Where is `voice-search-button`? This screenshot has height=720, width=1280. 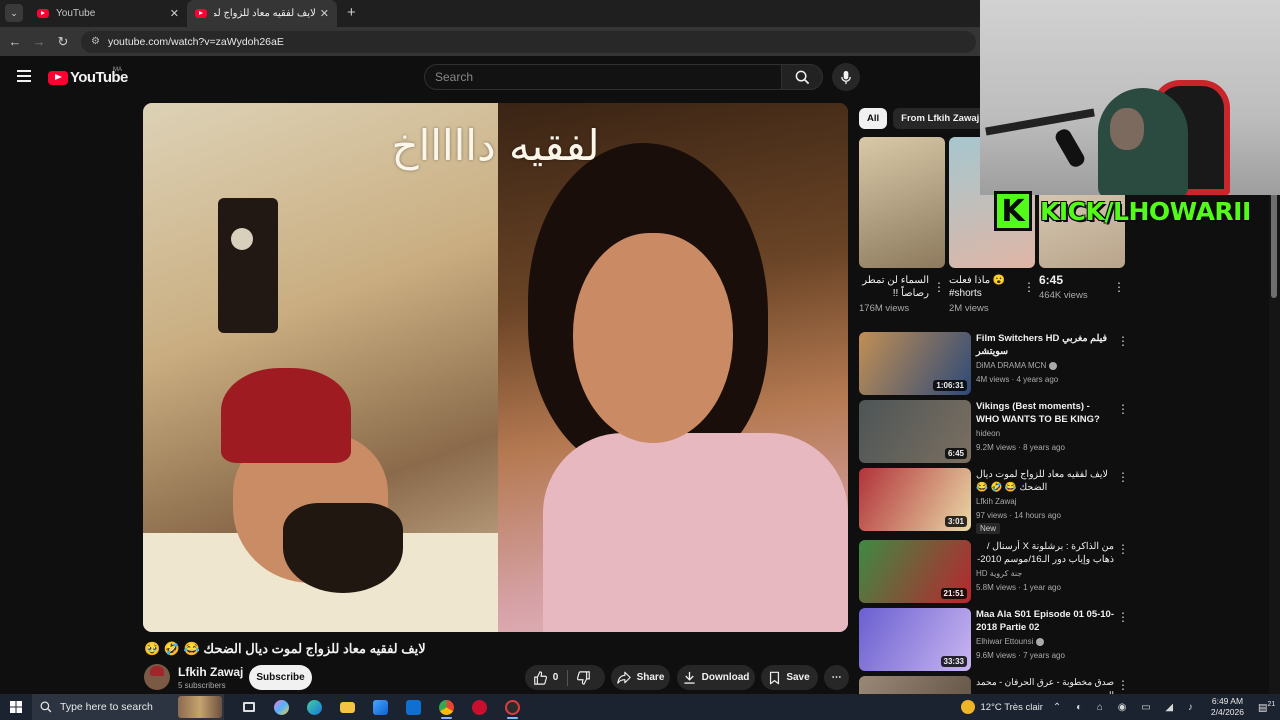 voice-search-button is located at coordinates (846, 77).